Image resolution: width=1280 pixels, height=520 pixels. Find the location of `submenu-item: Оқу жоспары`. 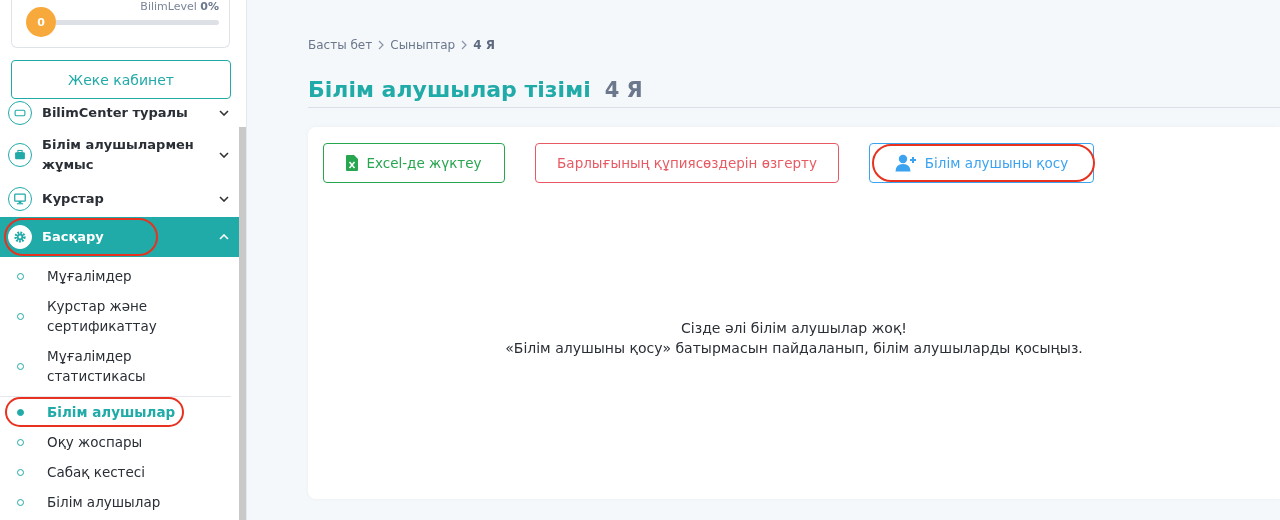

submenu-item: Оқу жоспары is located at coordinates (119, 442).